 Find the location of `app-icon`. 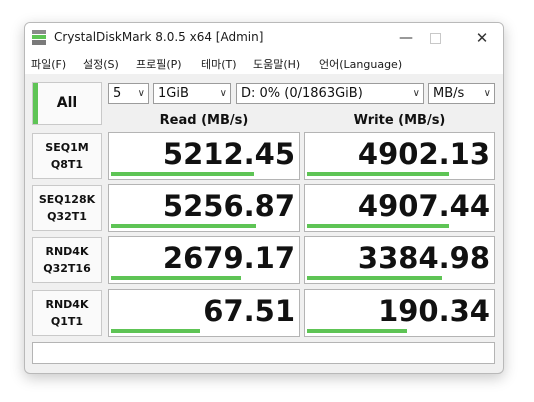

app-icon is located at coordinates (39, 37).